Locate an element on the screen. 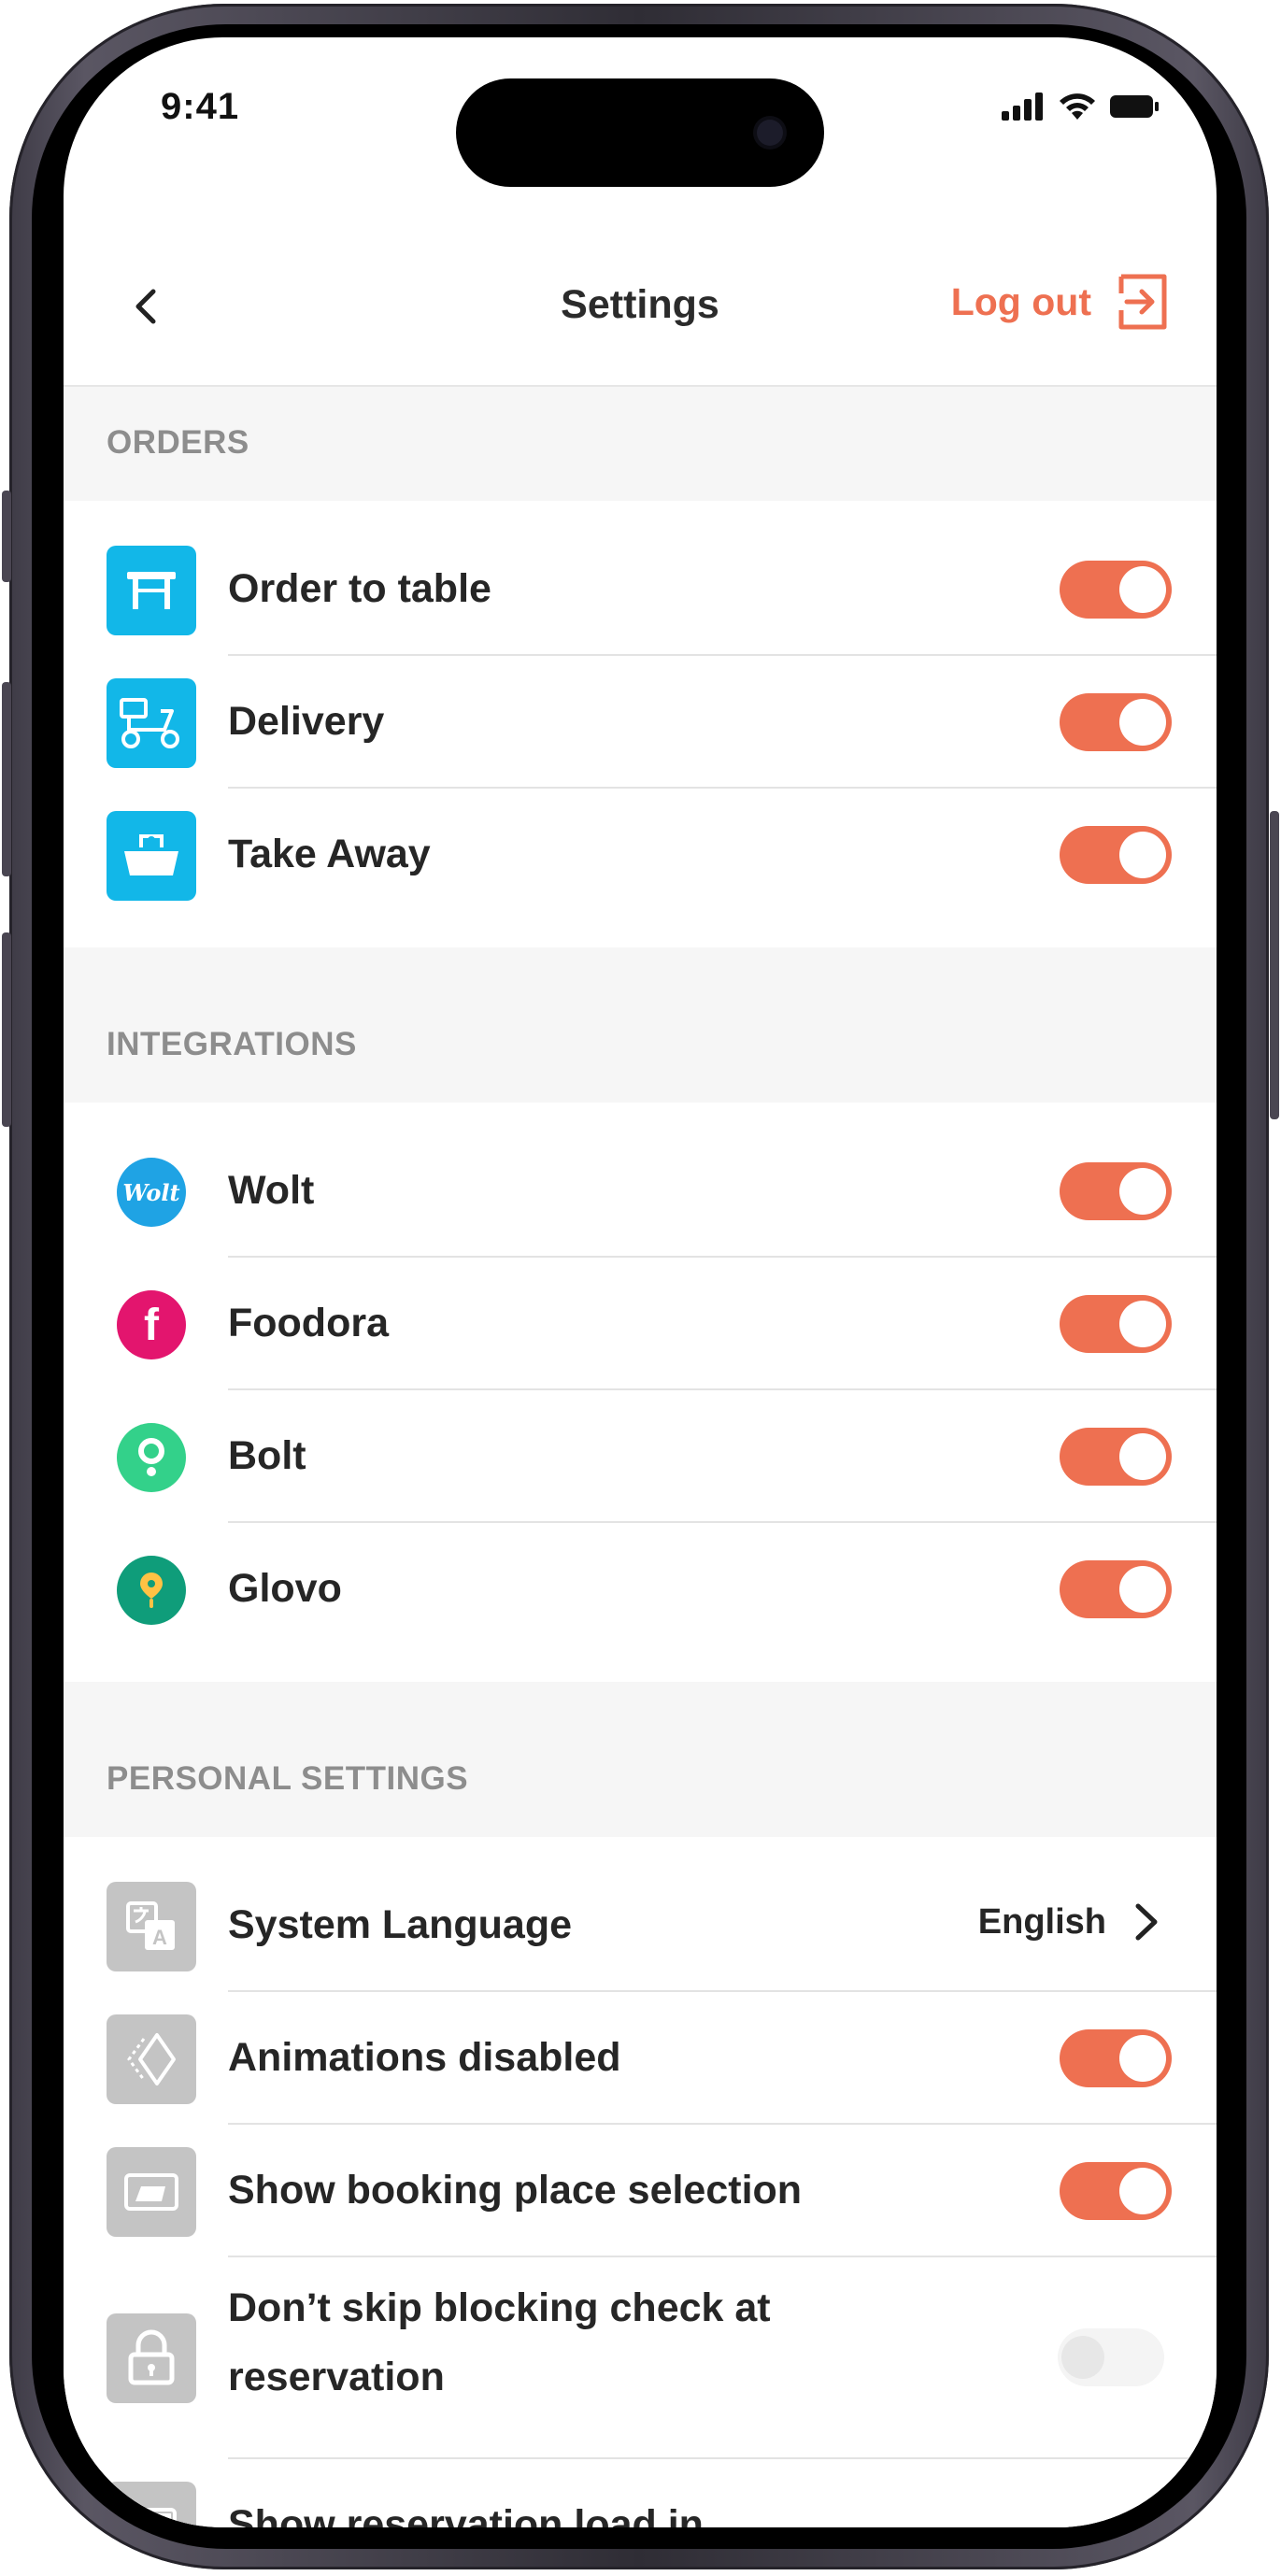 This screenshot has height=2576, width=1281. row-label: Show reservation load in is located at coordinates (466, 2514).